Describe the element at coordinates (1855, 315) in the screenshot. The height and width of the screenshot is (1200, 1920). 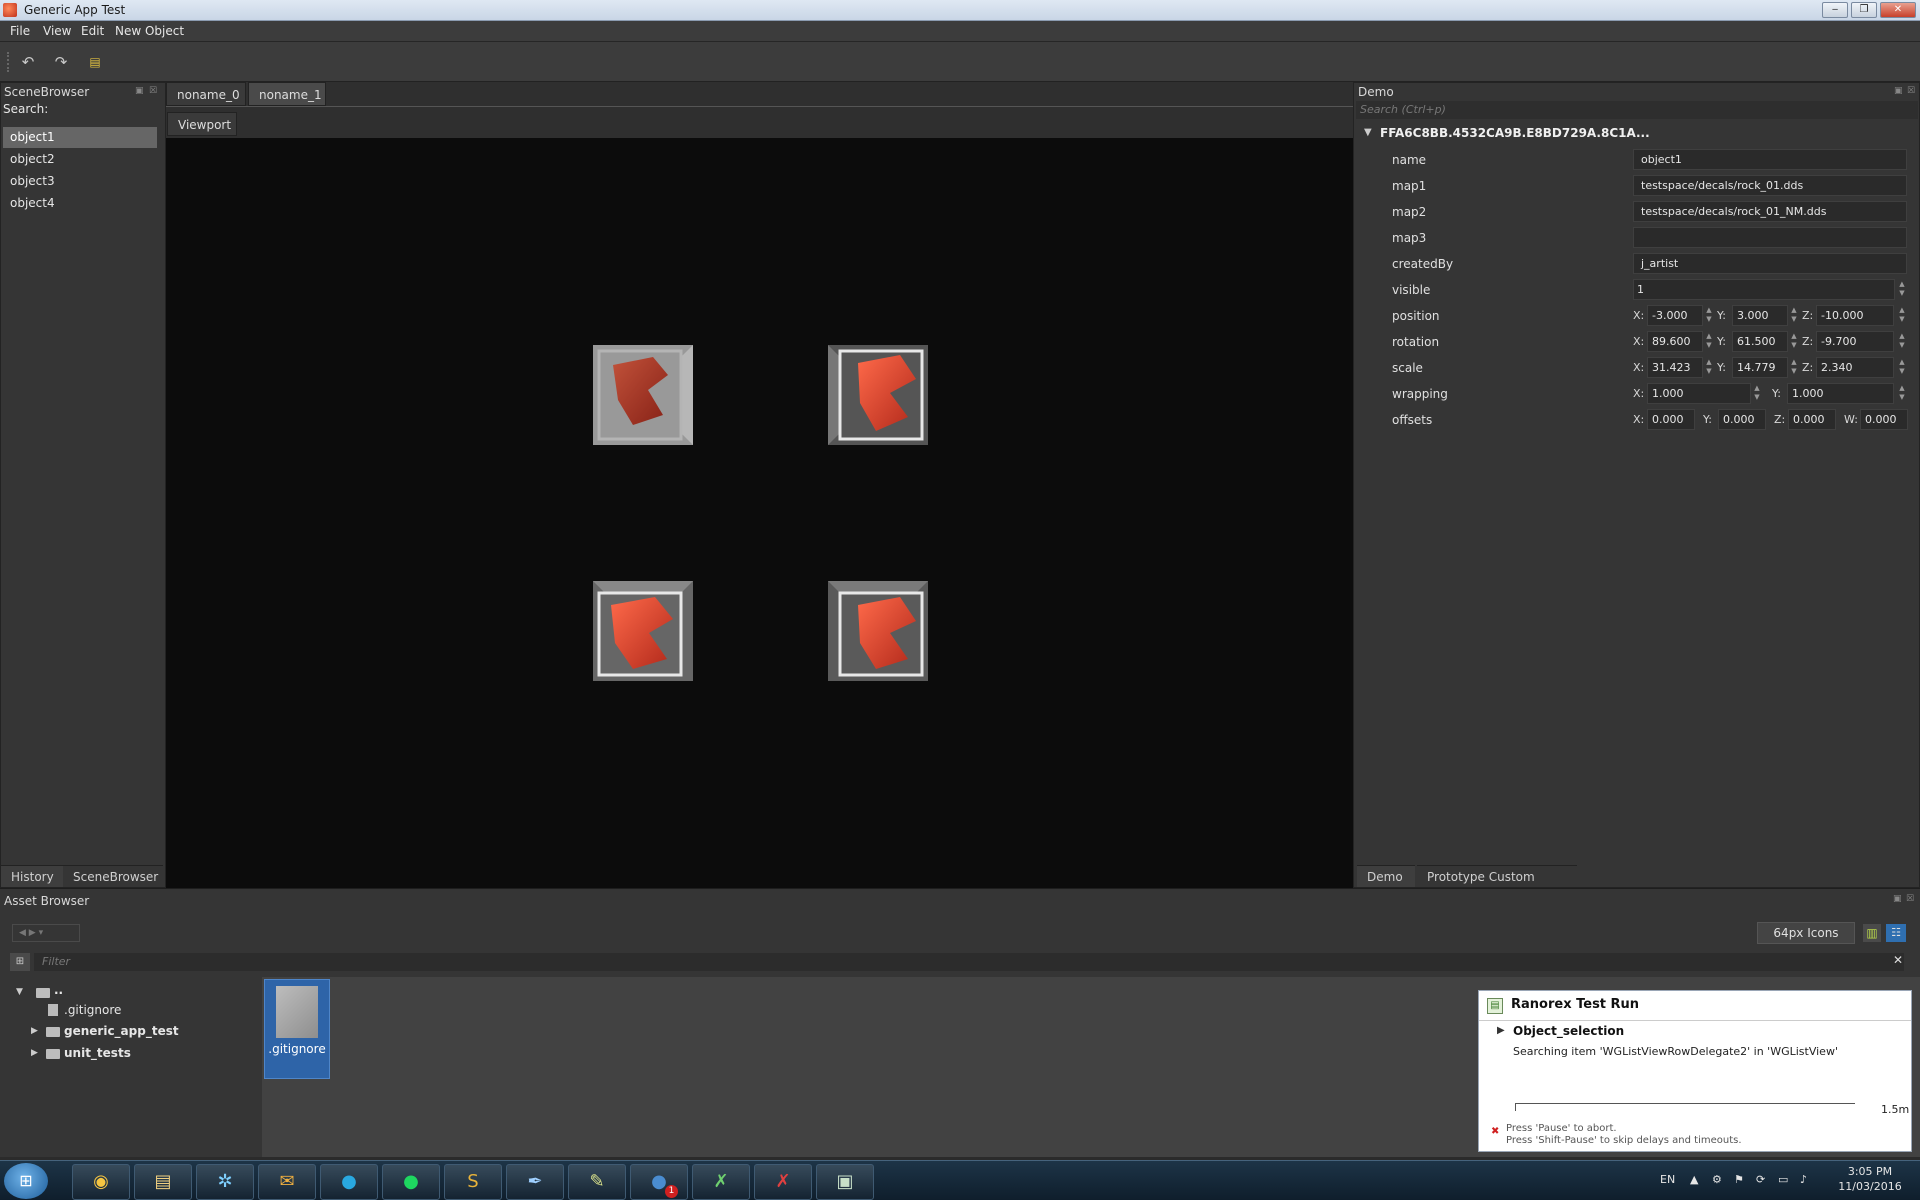
I see `position-z-input: -10.000` at that location.